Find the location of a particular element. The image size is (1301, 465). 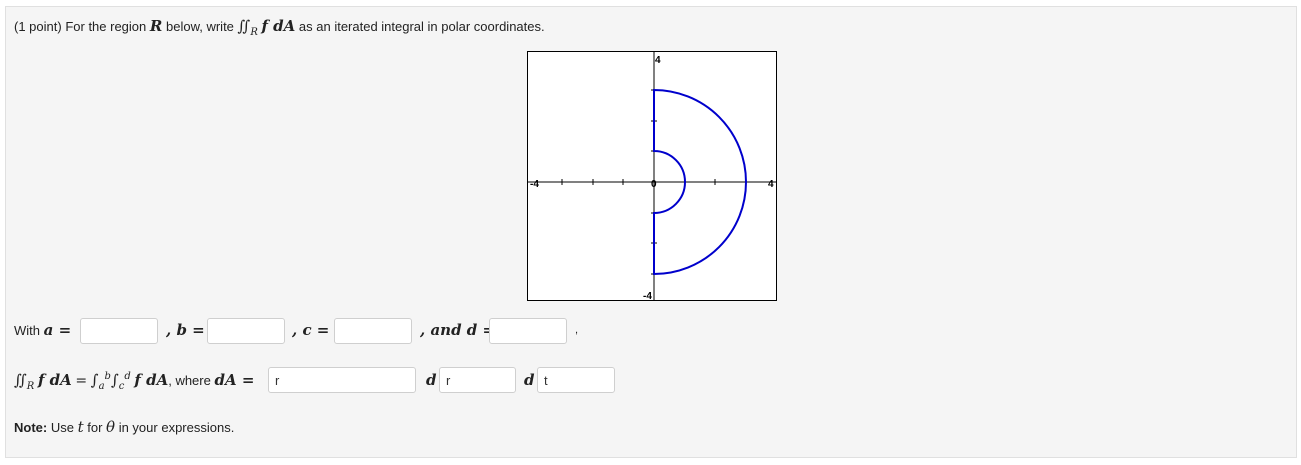

y-max-label: 4 is located at coordinates (658, 60).